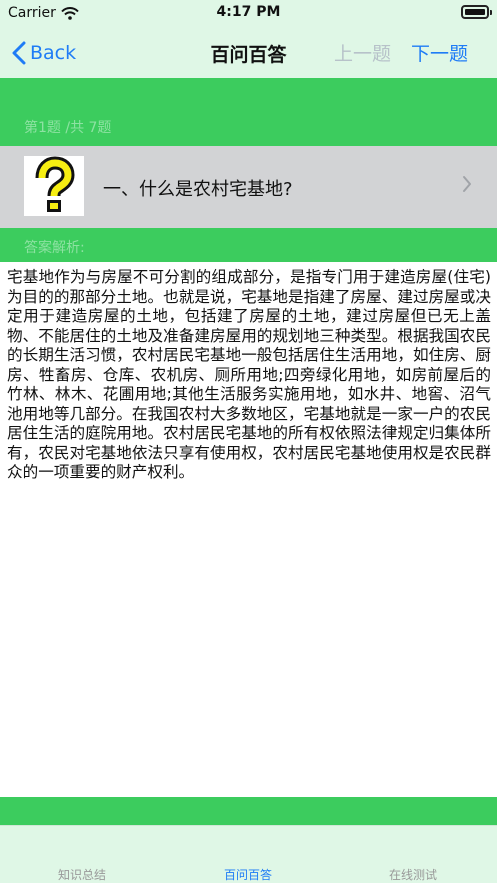 The height and width of the screenshot is (883, 497). I want to click on answer-label: 答案解析:, so click(54, 248).